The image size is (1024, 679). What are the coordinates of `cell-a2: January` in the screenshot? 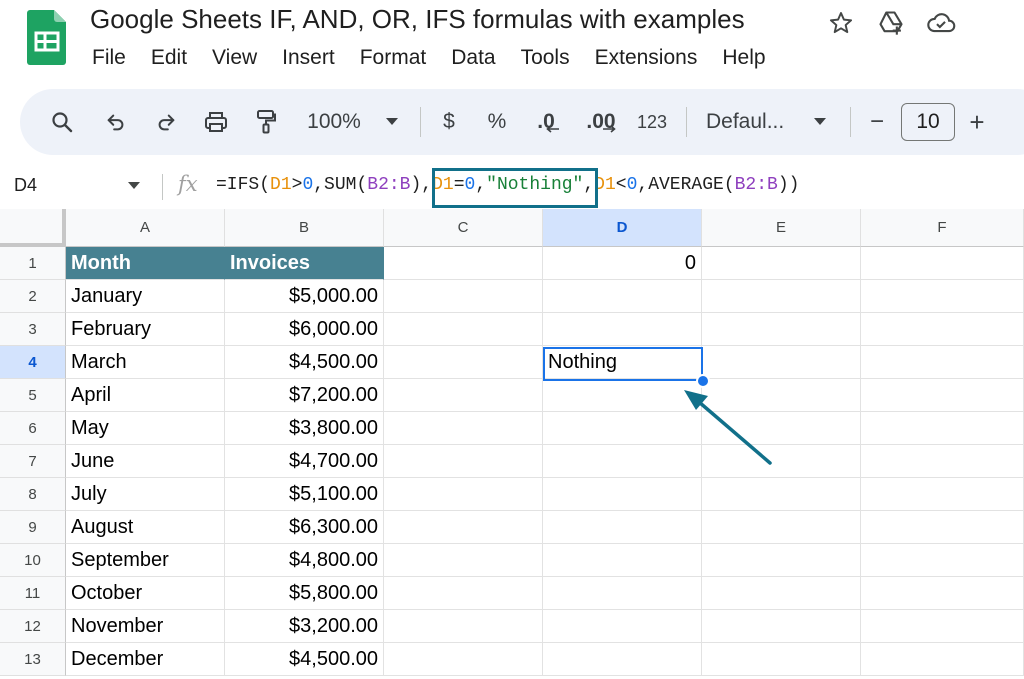 It's located at (145, 296).